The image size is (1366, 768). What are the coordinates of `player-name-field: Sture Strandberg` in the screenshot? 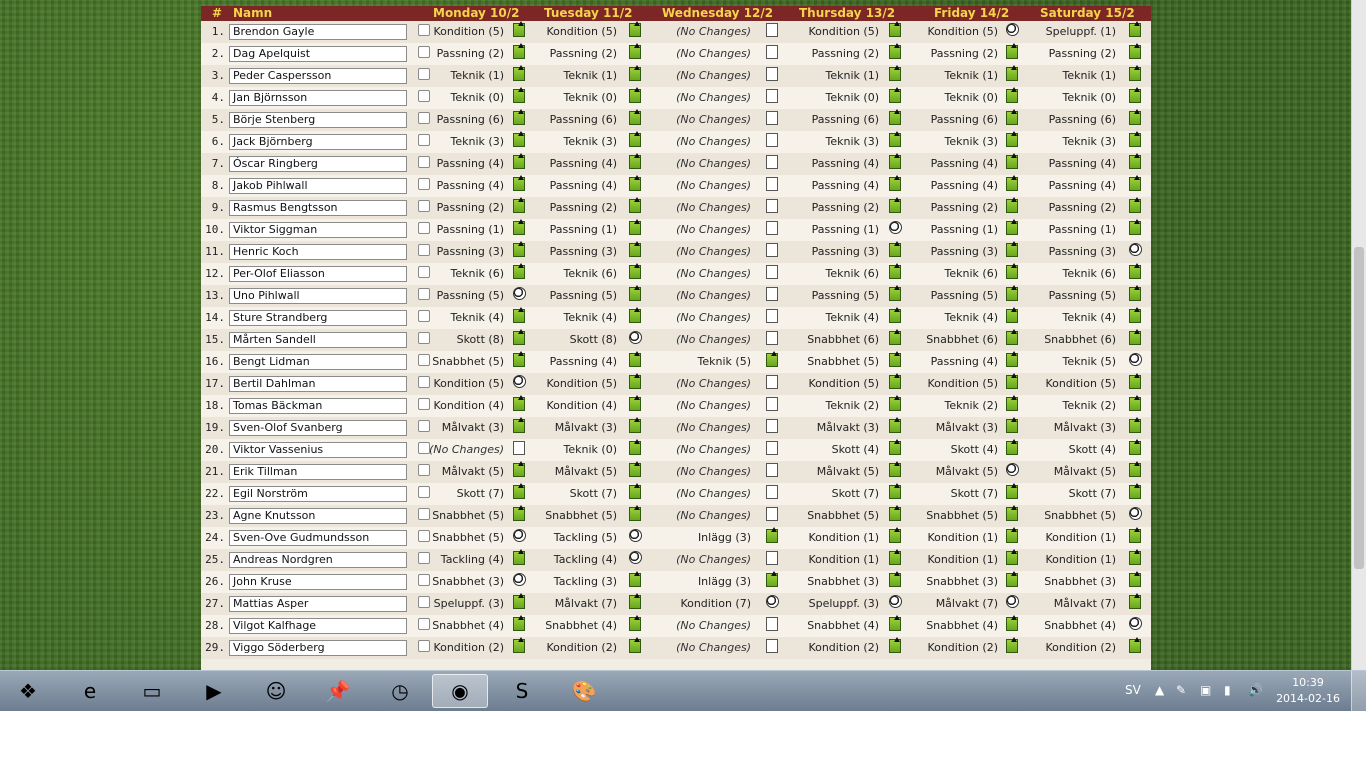 It's located at (318, 318).